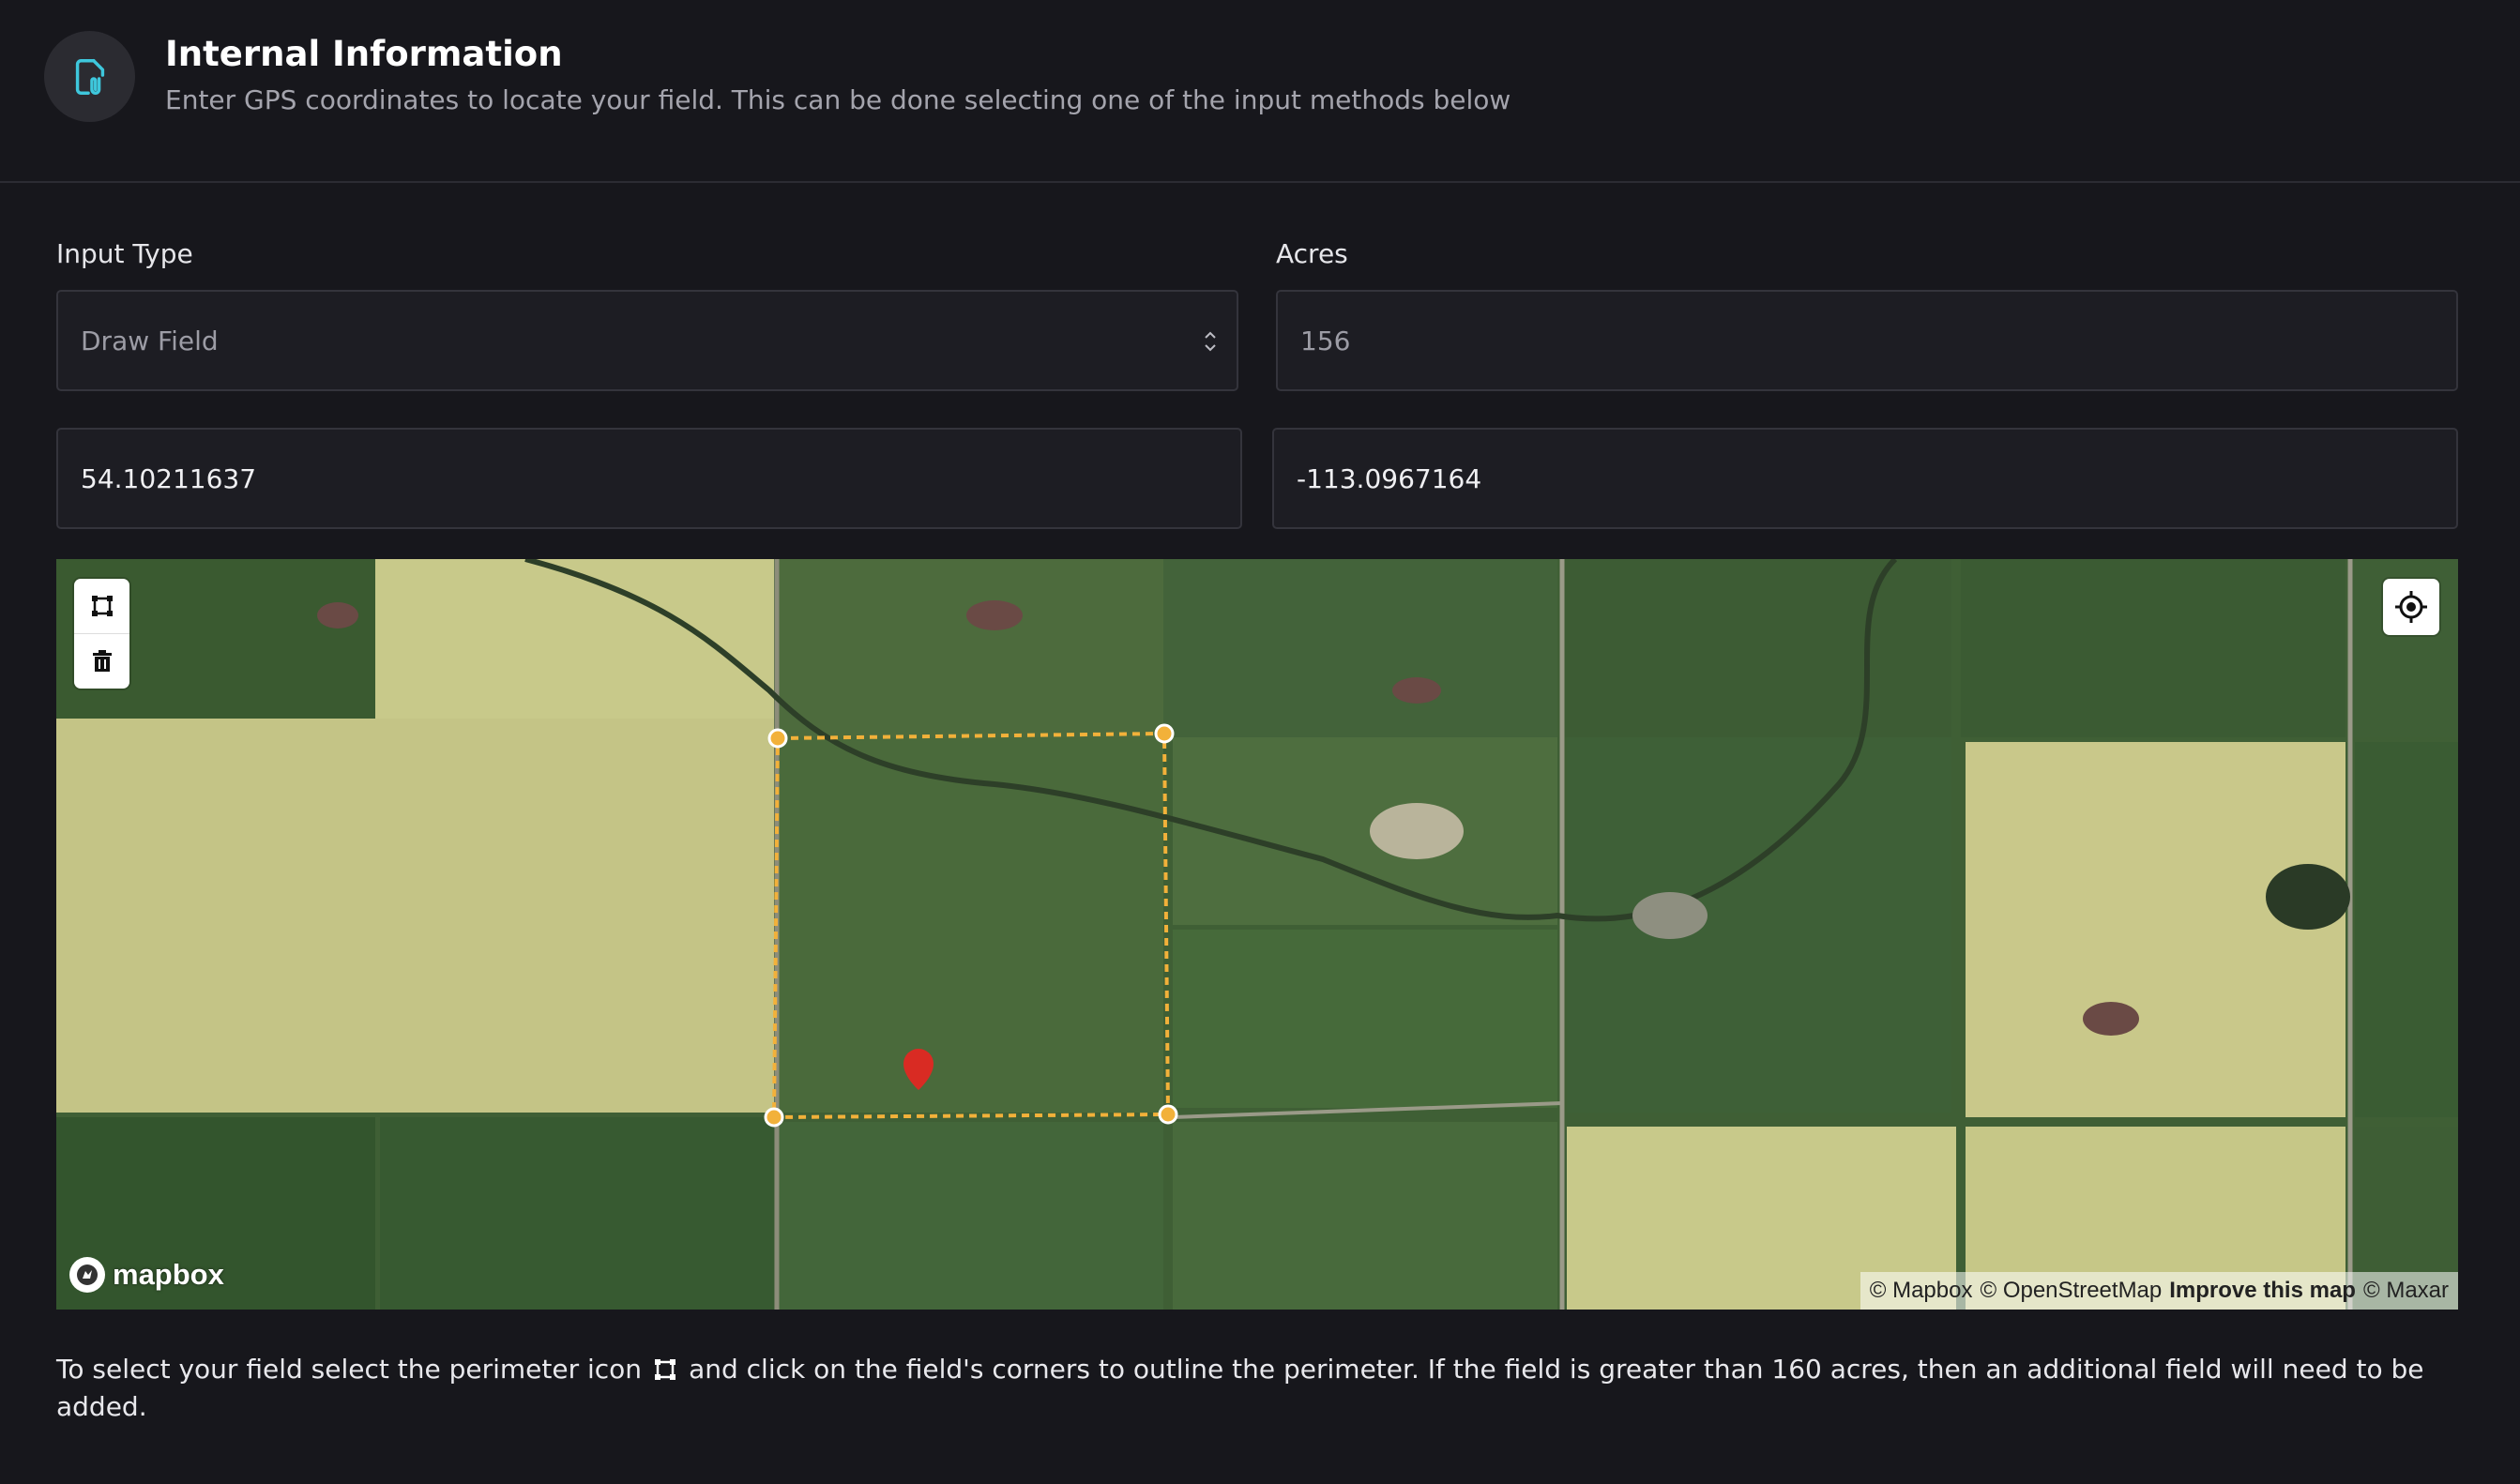 Image resolution: width=2520 pixels, height=1484 pixels. I want to click on input-type-label: Input Type, so click(124, 253).